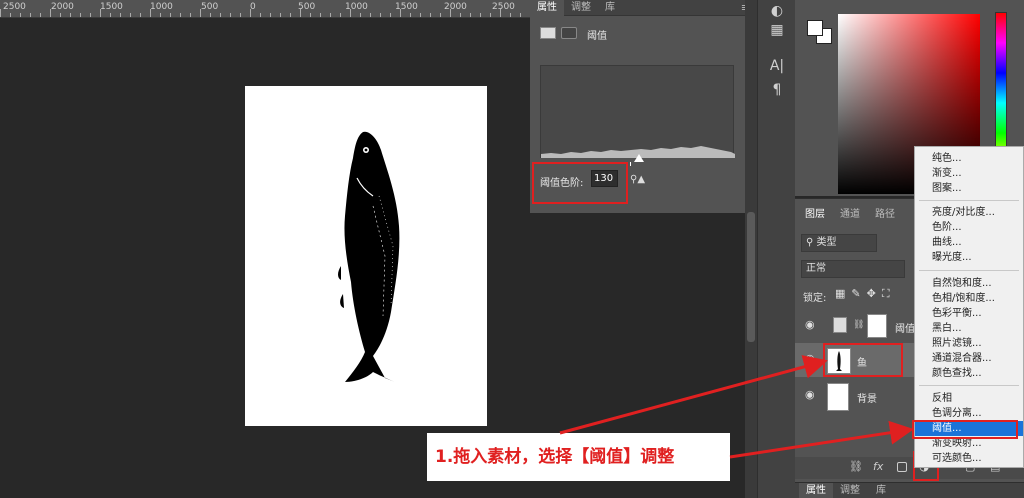 The height and width of the screenshot is (498, 1024). I want to click on arrow-to-threshold-item, so click(821, 439).